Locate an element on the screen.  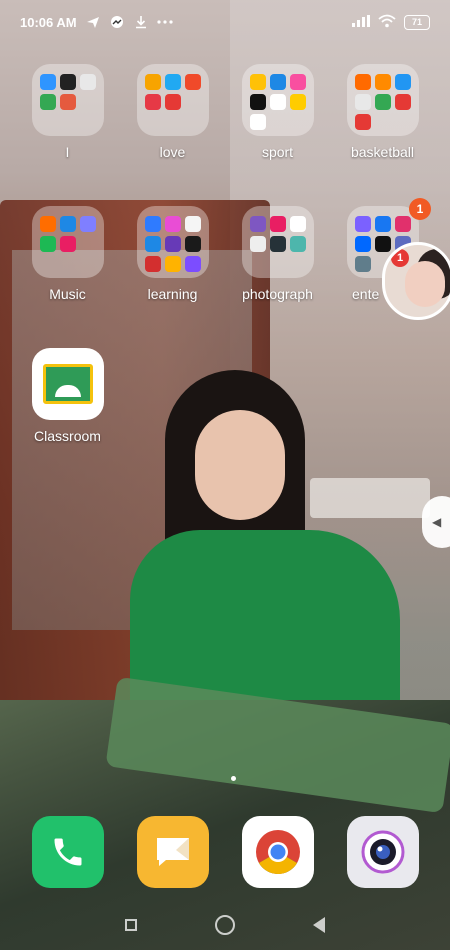
more-icon is located at coordinates (165, 22).